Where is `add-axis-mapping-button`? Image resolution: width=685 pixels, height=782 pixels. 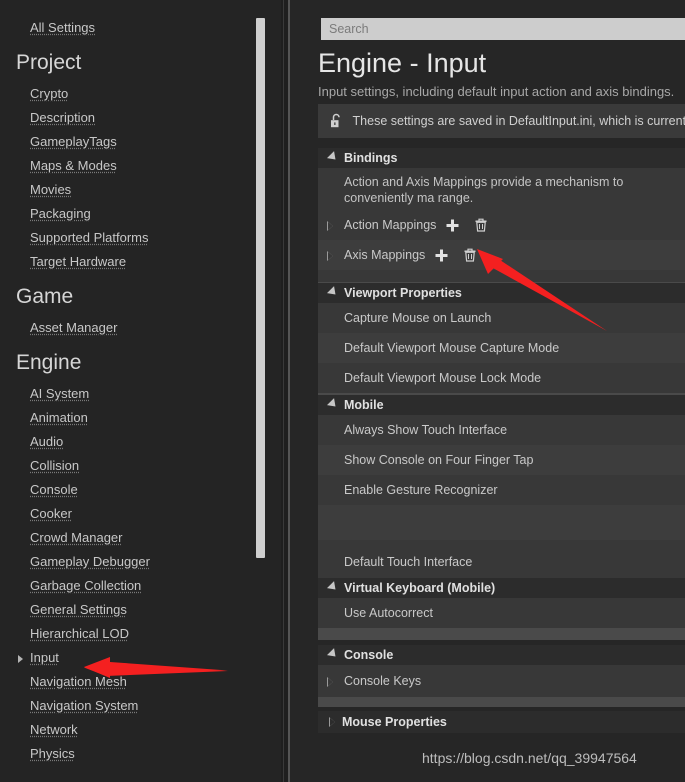 add-axis-mapping-button is located at coordinates (441, 255).